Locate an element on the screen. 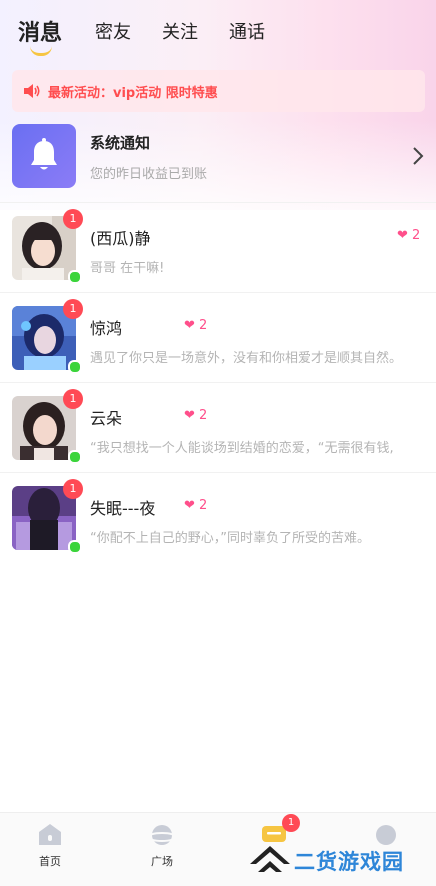  activity-banner: 最新活动：vip活动 限时特惠 is located at coordinates (218, 91).